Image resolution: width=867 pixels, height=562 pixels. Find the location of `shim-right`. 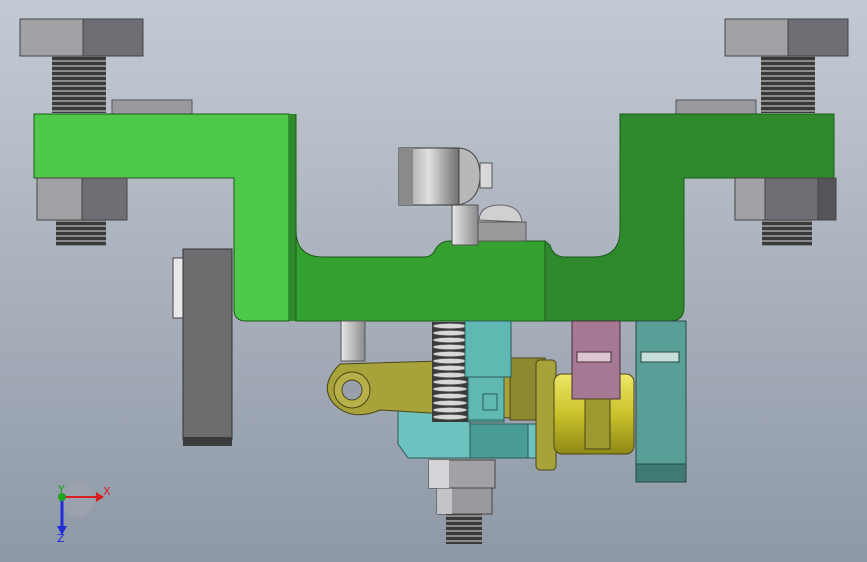

shim-right is located at coordinates (716, 107).